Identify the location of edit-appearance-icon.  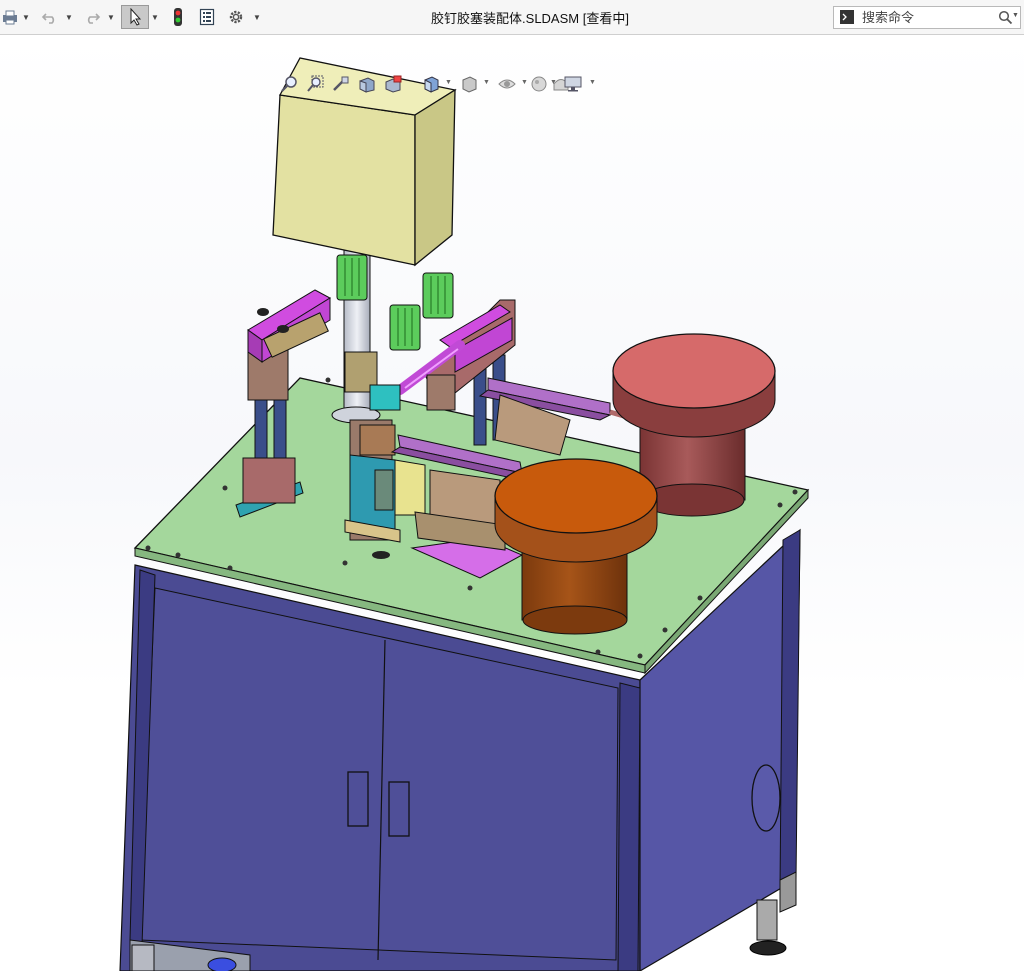
(539, 84).